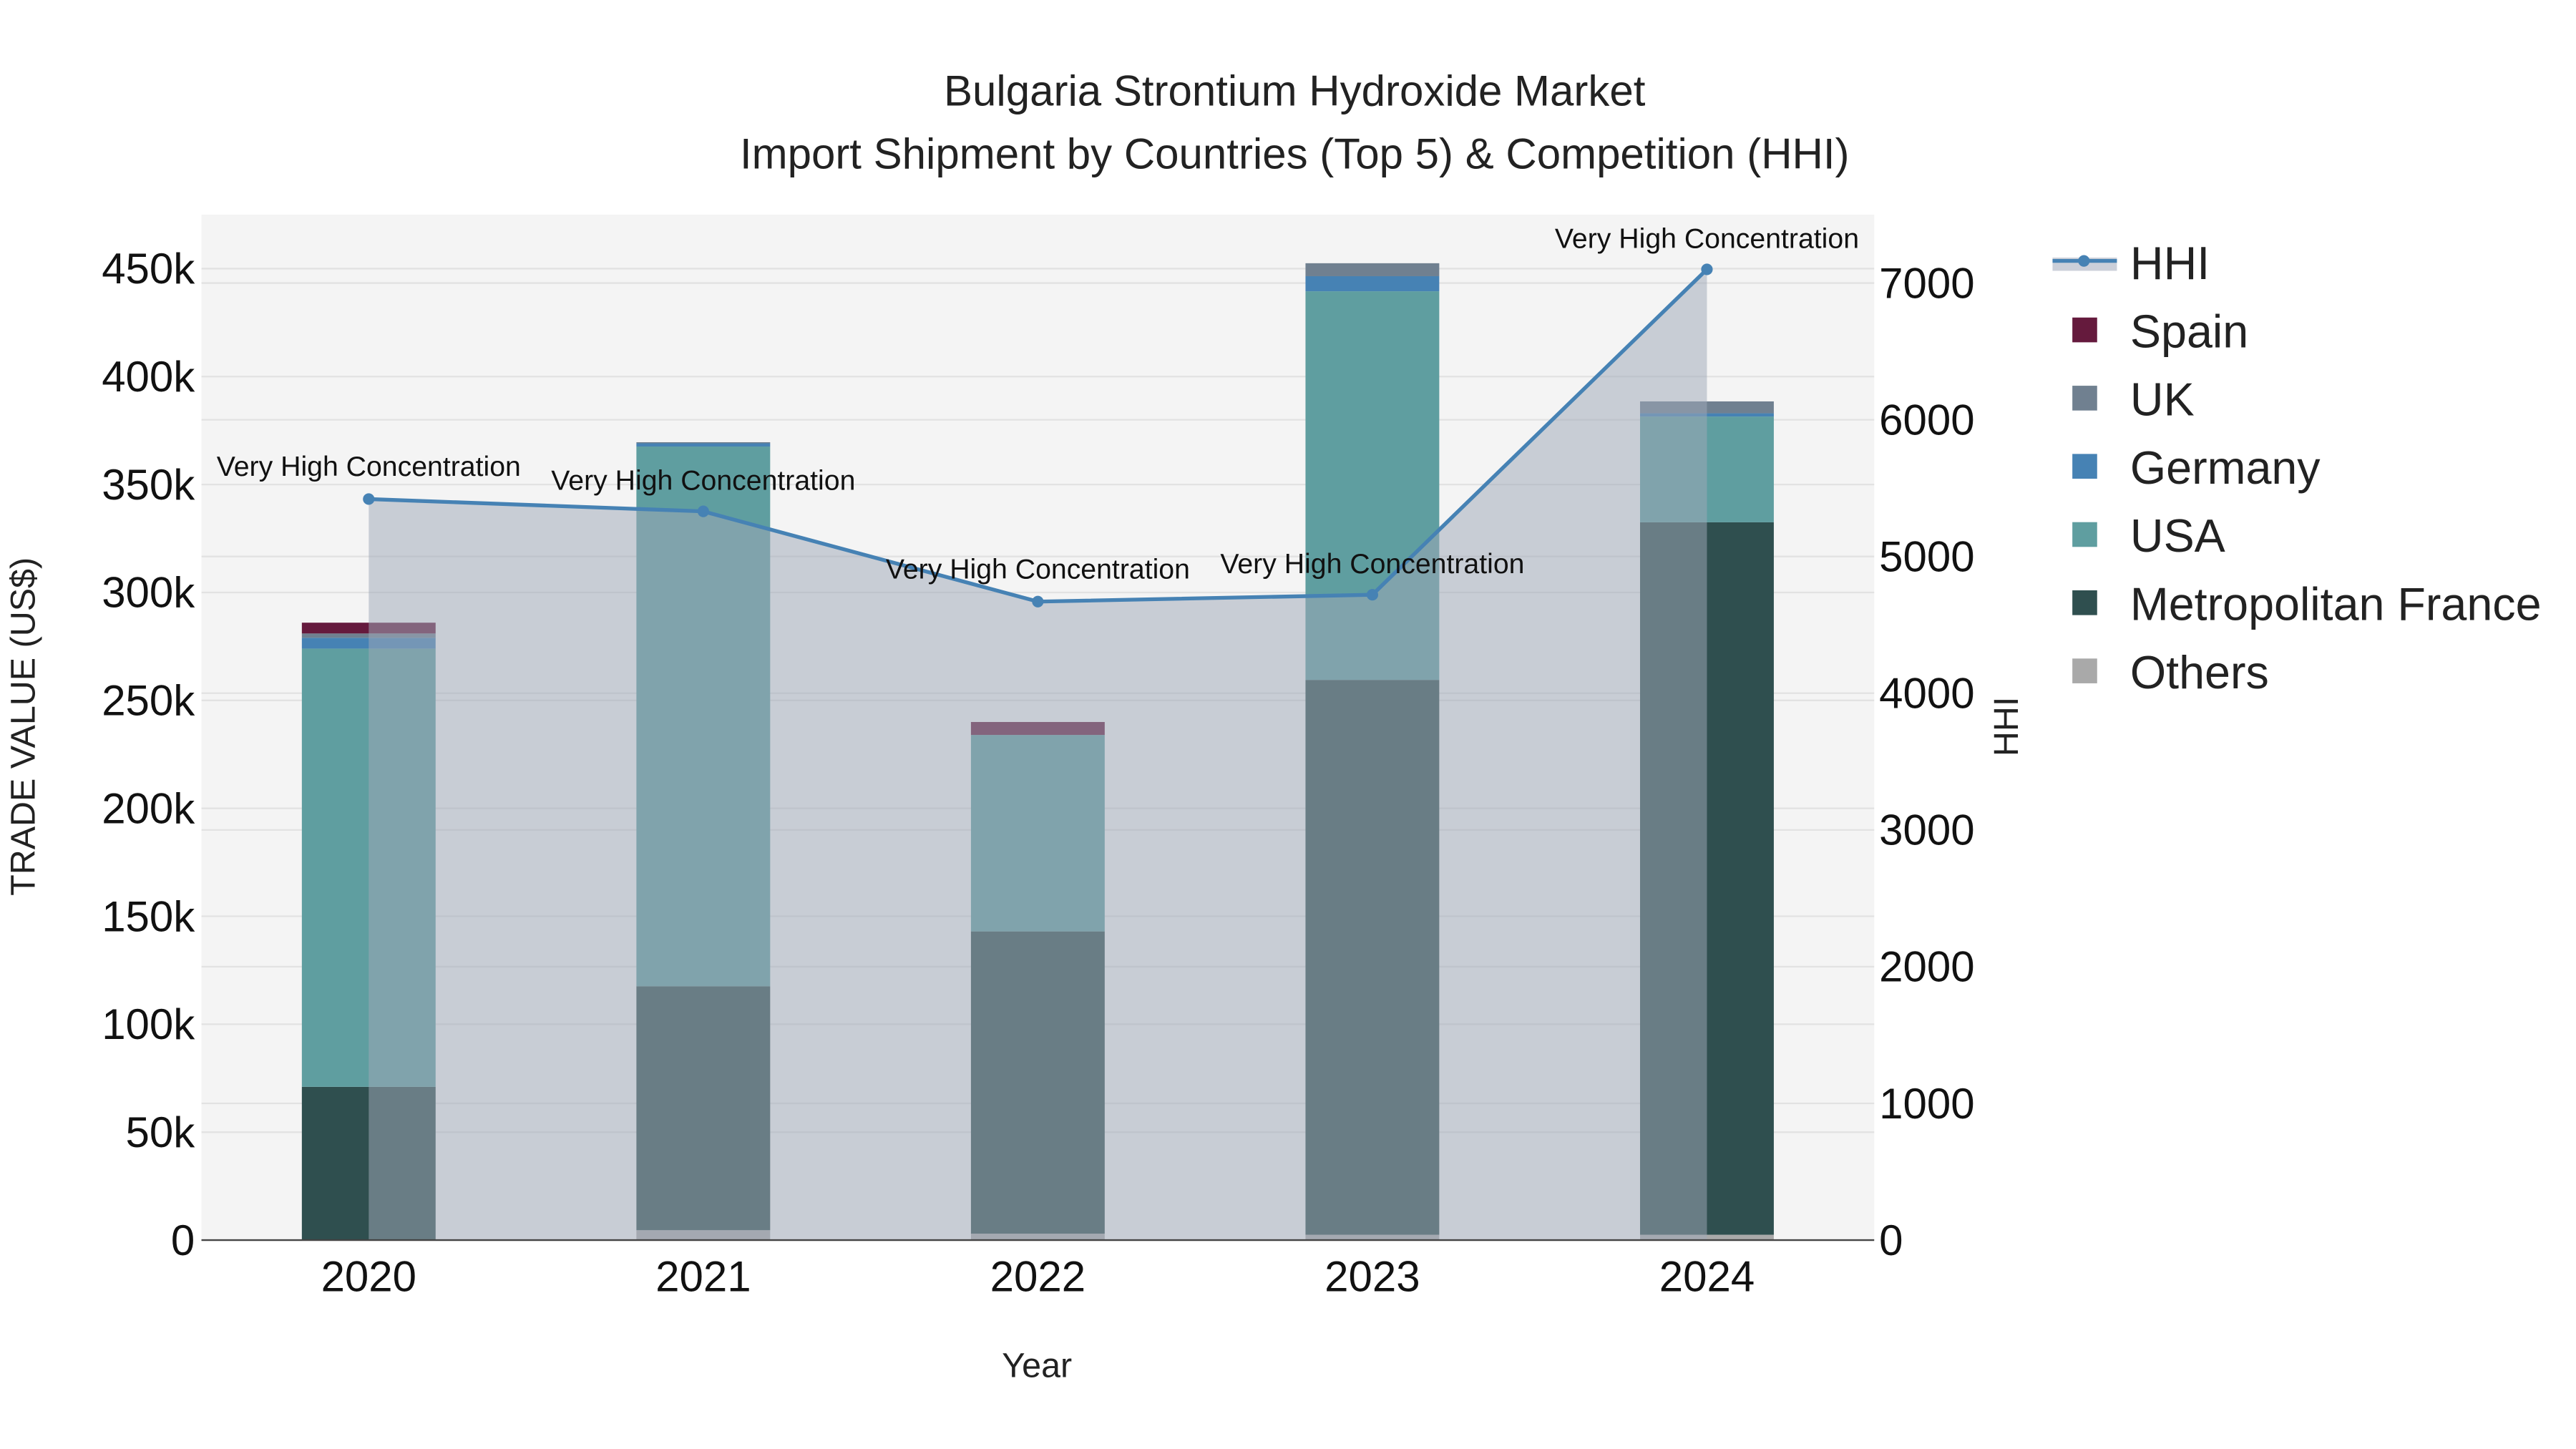 Image resolution: width=2576 pixels, height=1449 pixels. I want to click on legend-item-uk: UK, so click(2133, 400).